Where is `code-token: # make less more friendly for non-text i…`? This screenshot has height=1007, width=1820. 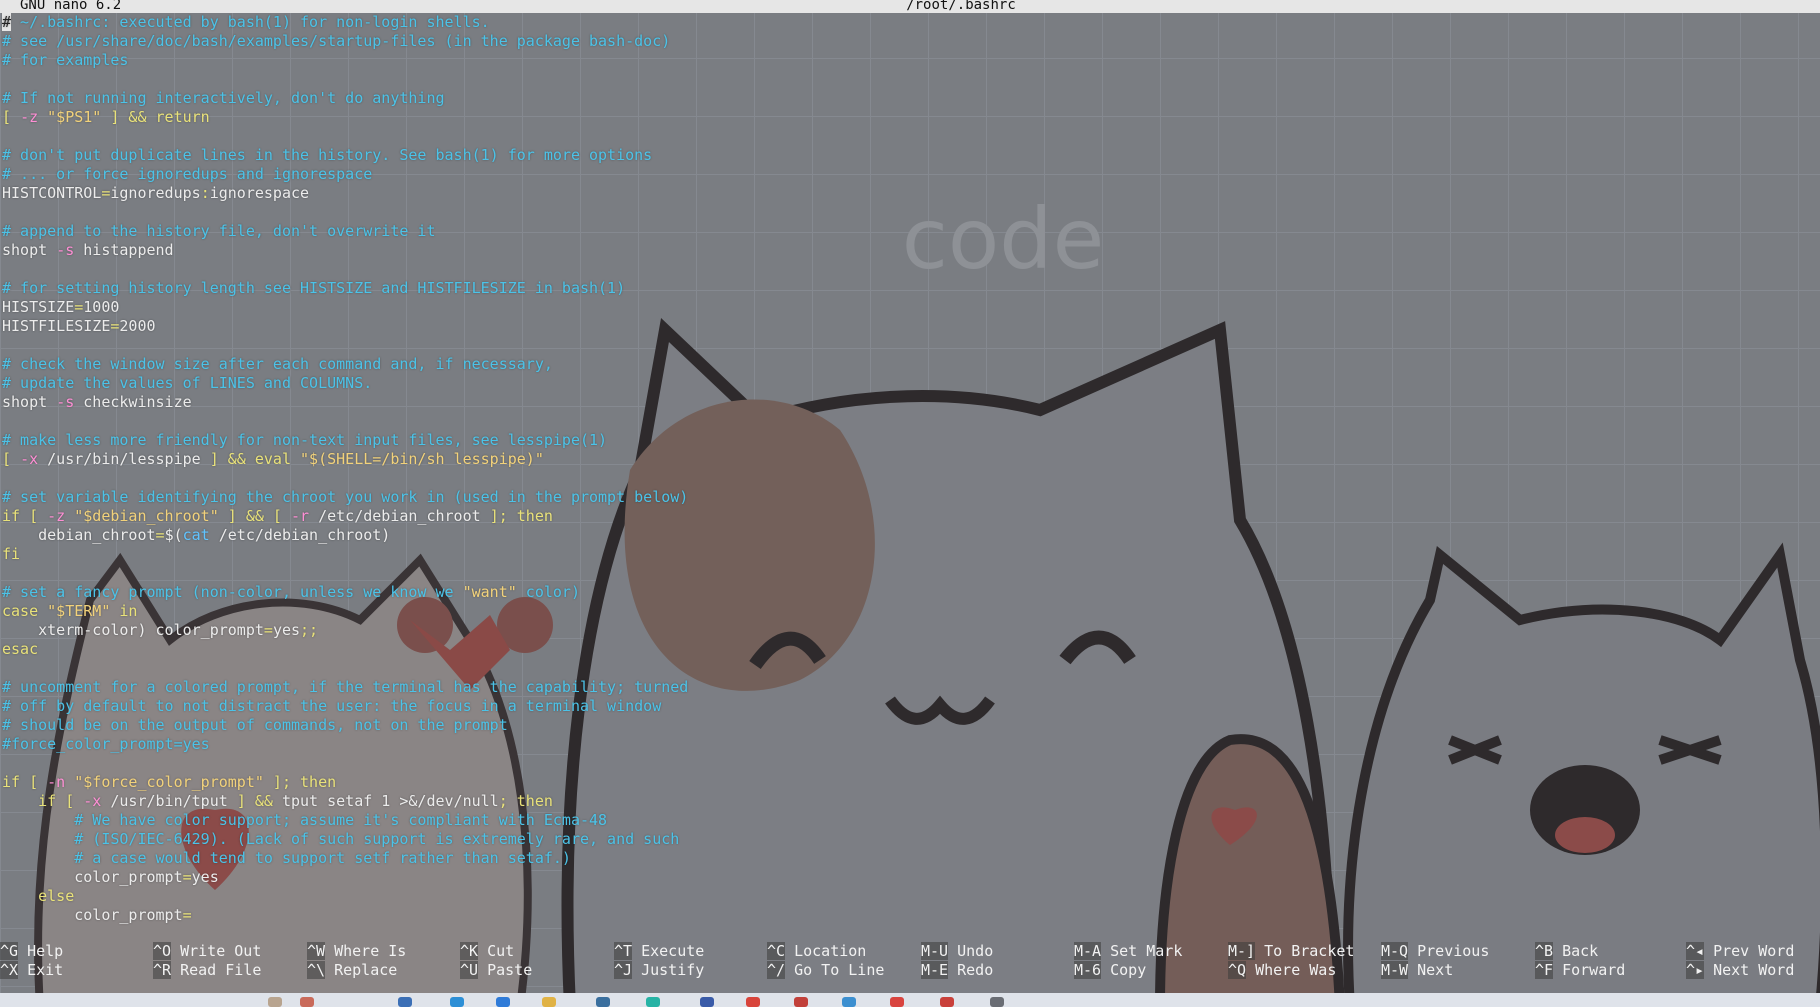
code-token: # make less more friendly for non-text i… is located at coordinates (305, 440).